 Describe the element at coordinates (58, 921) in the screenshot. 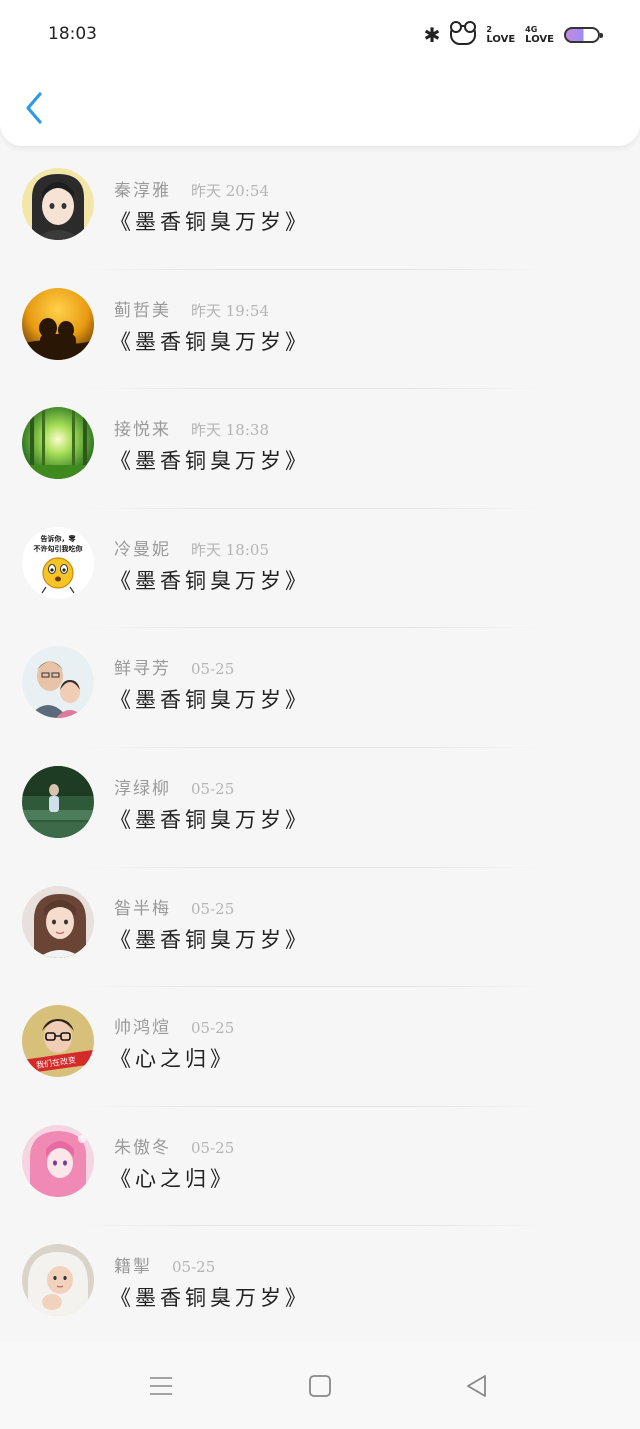

I see `girl-photo-avatar` at that location.